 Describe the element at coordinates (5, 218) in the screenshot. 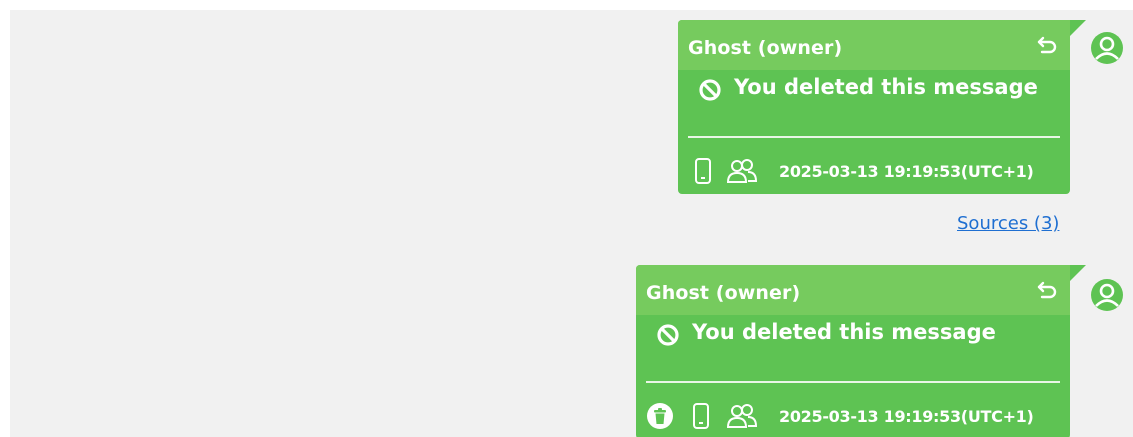

I see `left-border` at that location.